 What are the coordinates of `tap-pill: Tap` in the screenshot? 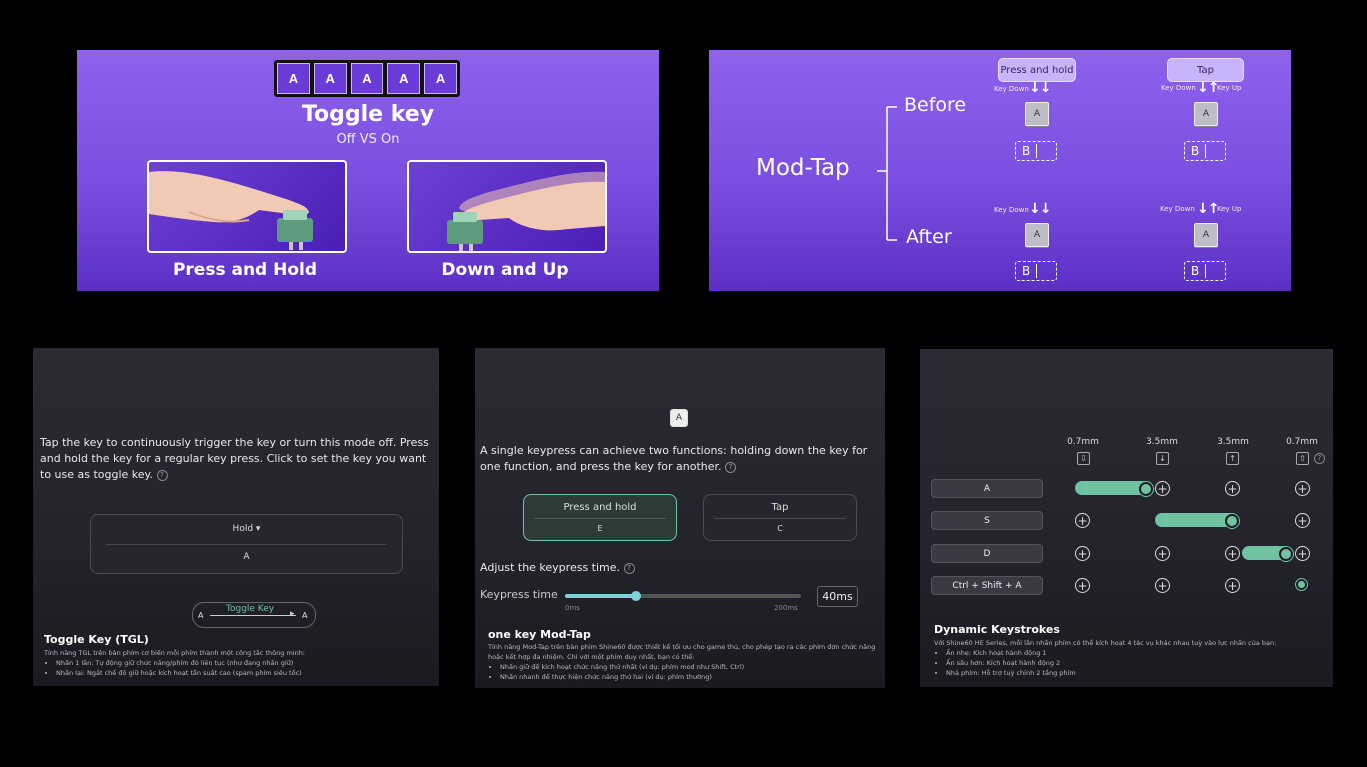 It's located at (1205, 70).